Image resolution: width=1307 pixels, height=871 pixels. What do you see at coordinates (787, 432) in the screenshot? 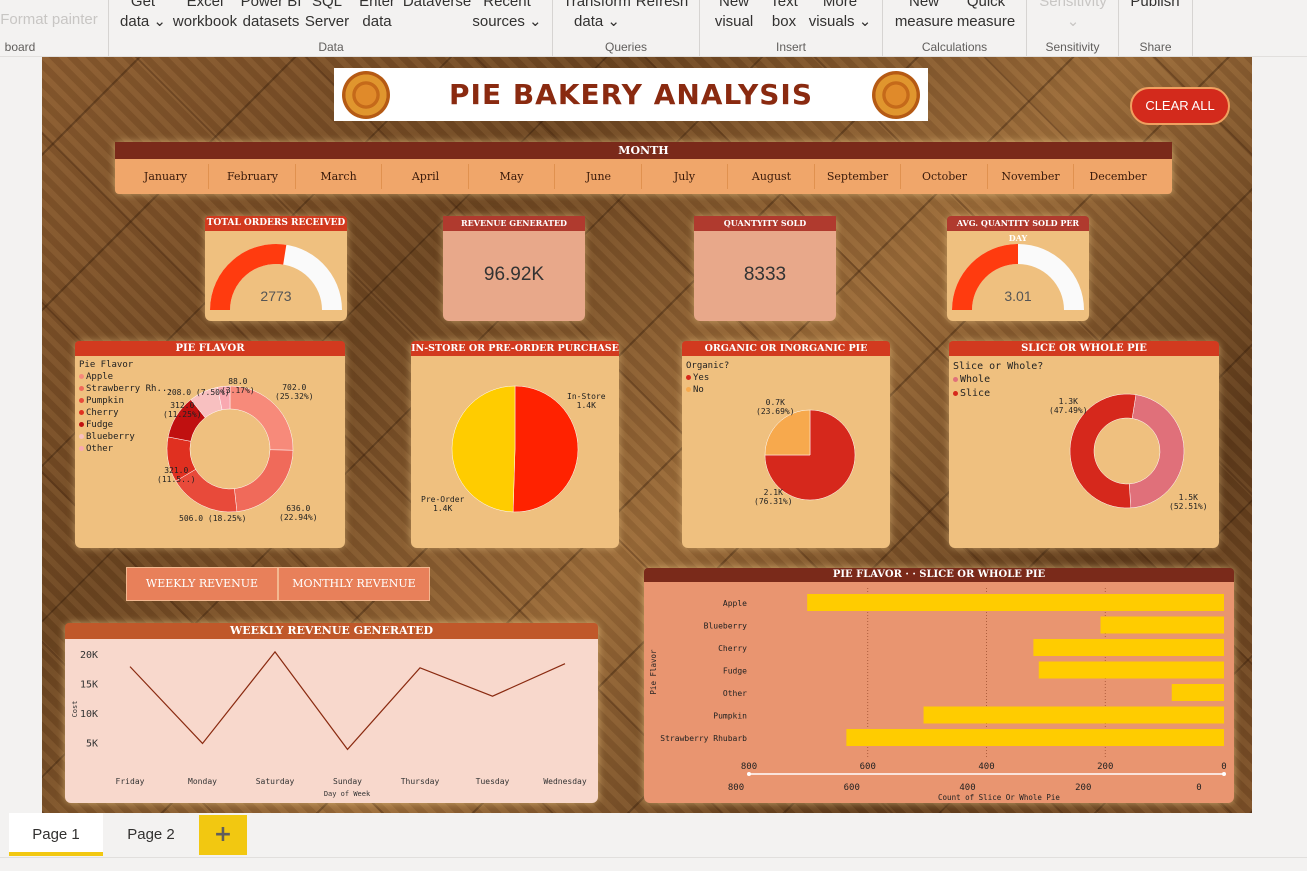
I see `pie-slice-no` at bounding box center [787, 432].